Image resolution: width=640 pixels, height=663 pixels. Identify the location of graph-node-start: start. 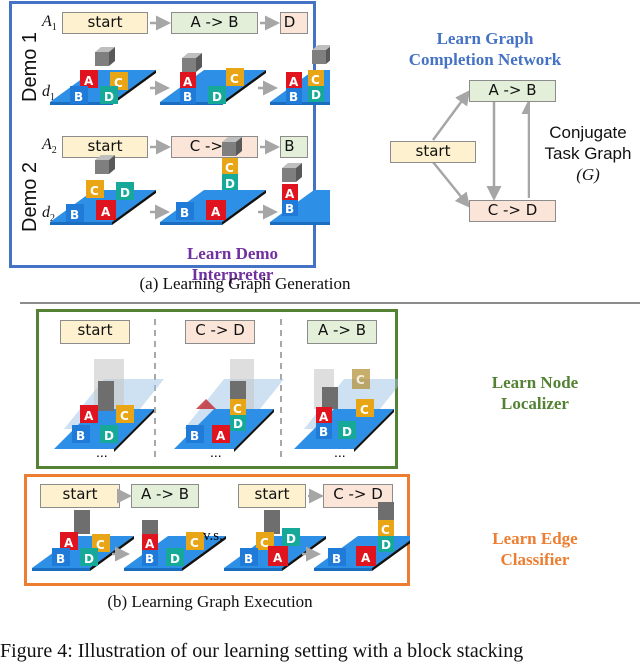
(433, 152).